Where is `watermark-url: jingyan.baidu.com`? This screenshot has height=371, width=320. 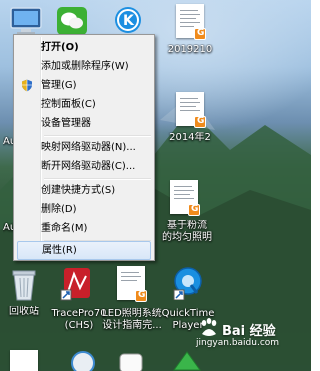
watermark-url: jingyan.baidu.com is located at coordinates (238, 343).